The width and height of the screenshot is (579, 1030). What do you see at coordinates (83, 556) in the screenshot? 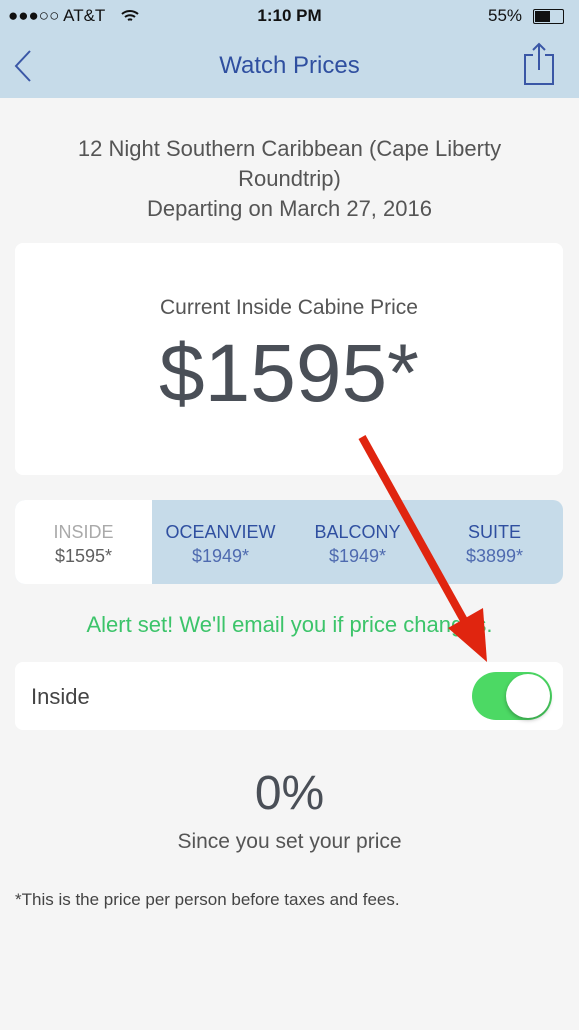
I see `cabin-price: $1595*` at bounding box center [83, 556].